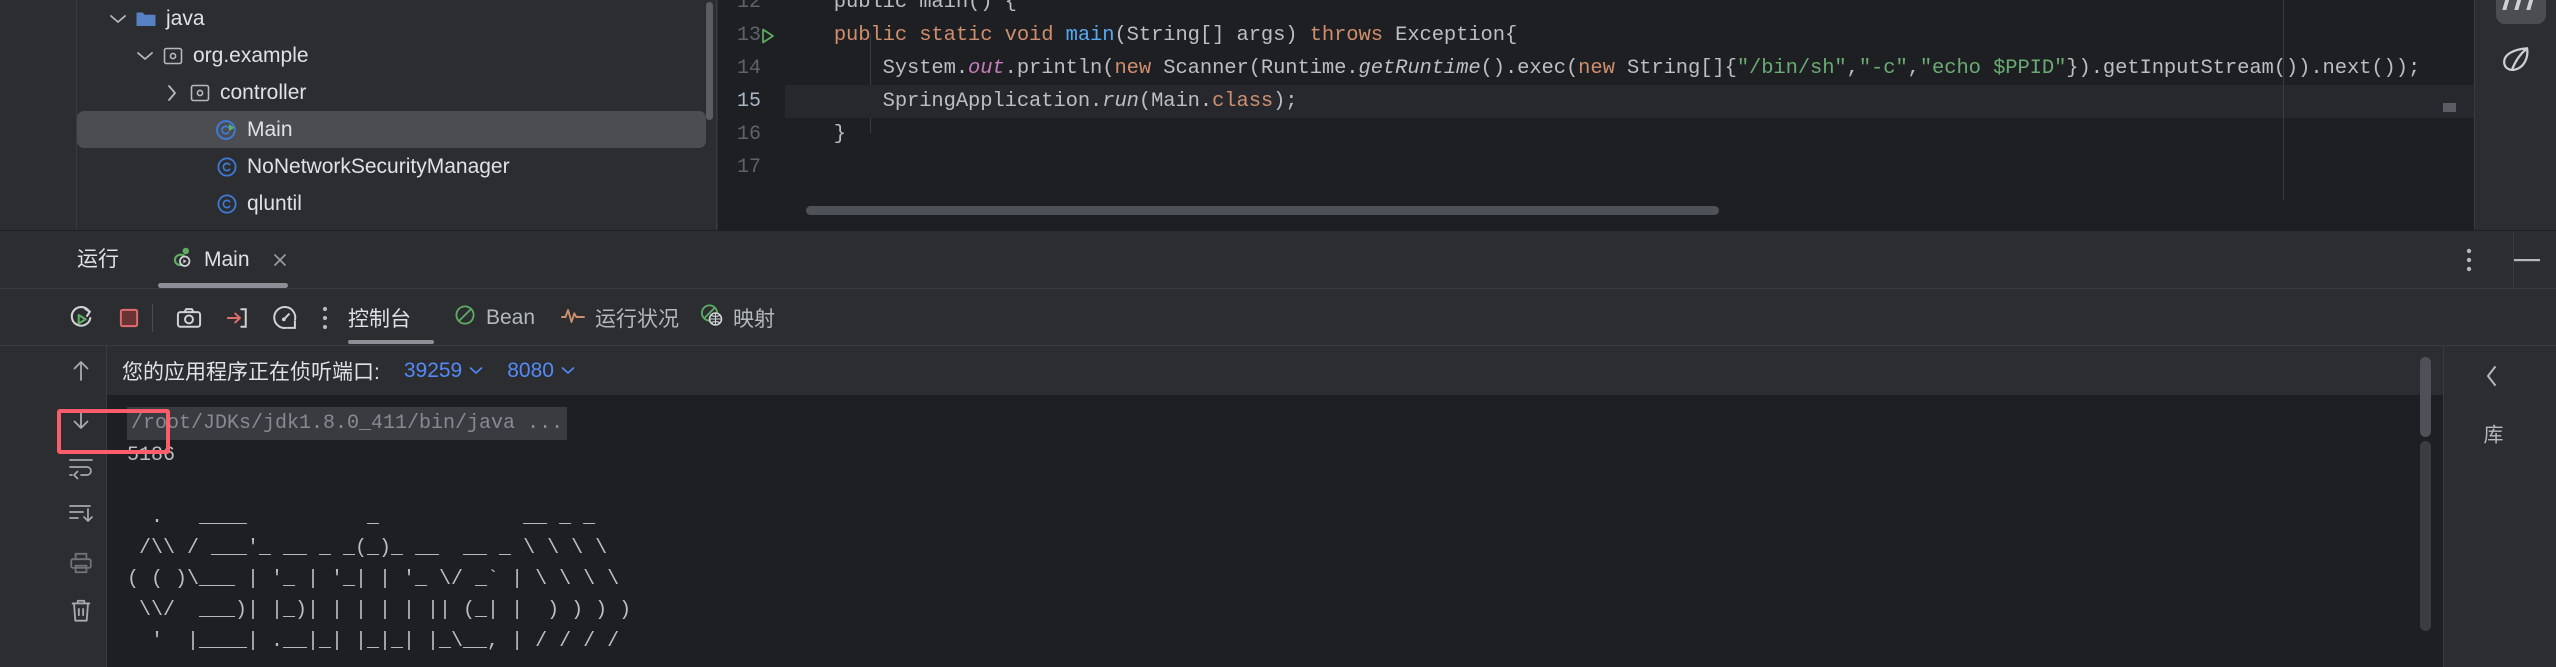  Describe the element at coordinates (2283, 100) in the screenshot. I see `right-margin-line` at that location.